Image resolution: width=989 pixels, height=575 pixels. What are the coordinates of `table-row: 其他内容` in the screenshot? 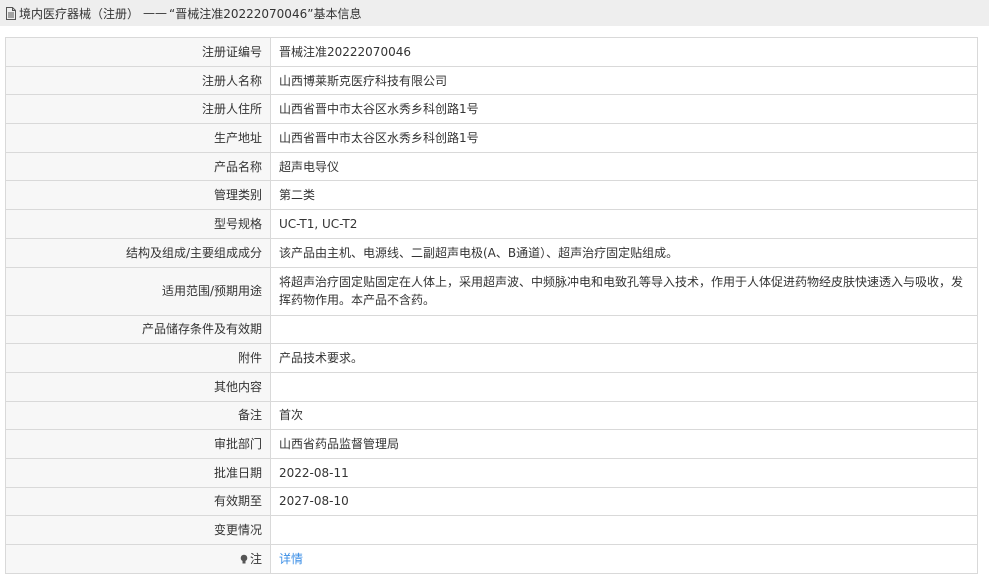 It's located at (491, 386).